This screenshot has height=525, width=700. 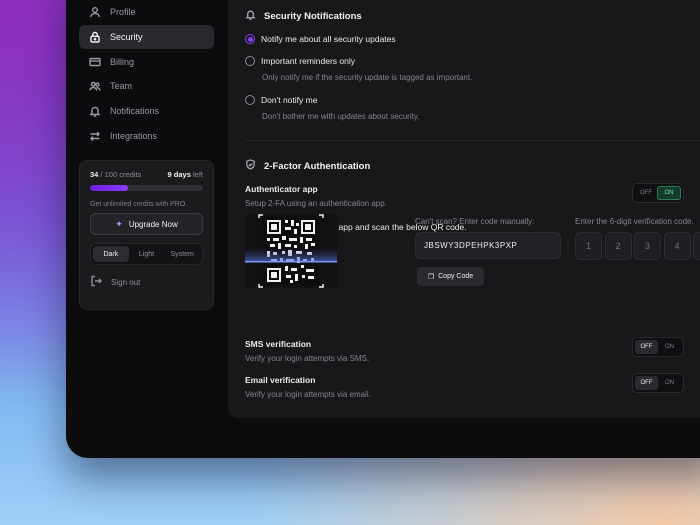 I want to click on sidebar-item-team: Team, so click(x=146, y=86).